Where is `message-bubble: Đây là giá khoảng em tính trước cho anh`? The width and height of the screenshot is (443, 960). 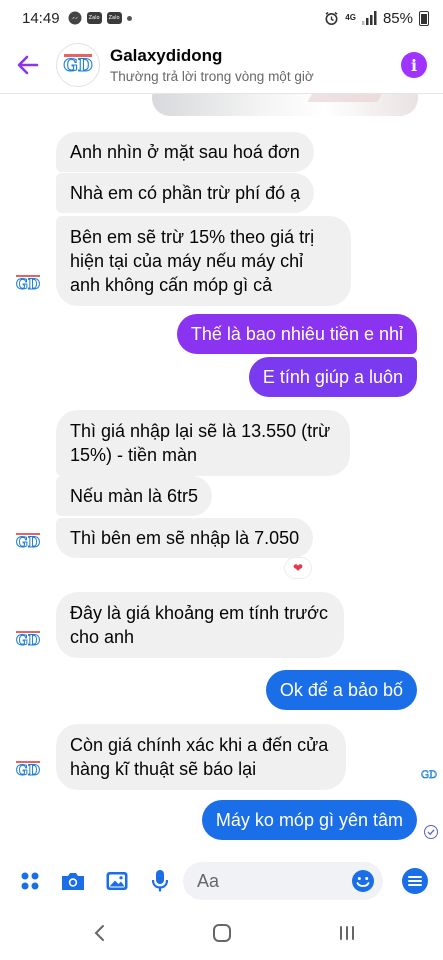 message-bubble: Đây là giá khoảng em tính trước cho anh is located at coordinates (200, 625).